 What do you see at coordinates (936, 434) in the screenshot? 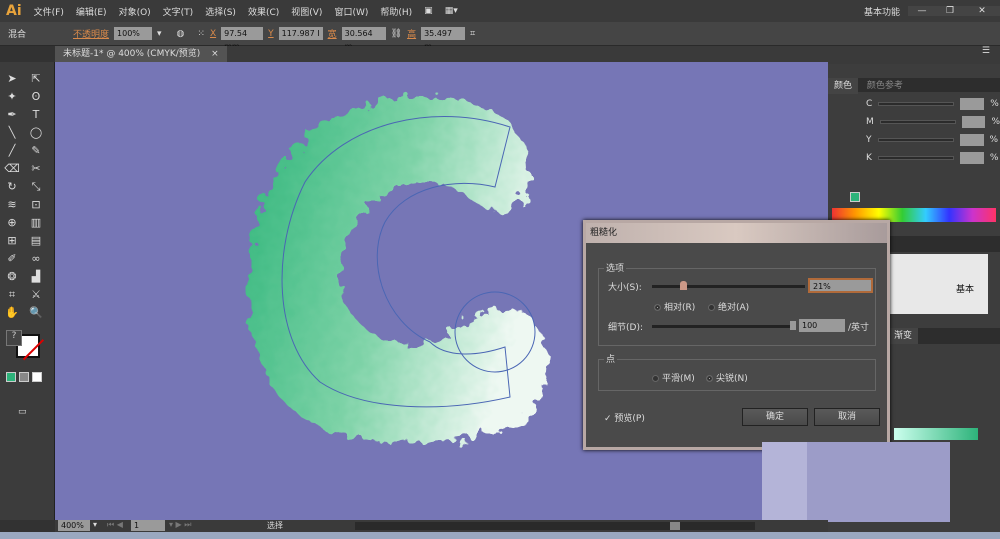
I see `gradient-slider` at bounding box center [936, 434].